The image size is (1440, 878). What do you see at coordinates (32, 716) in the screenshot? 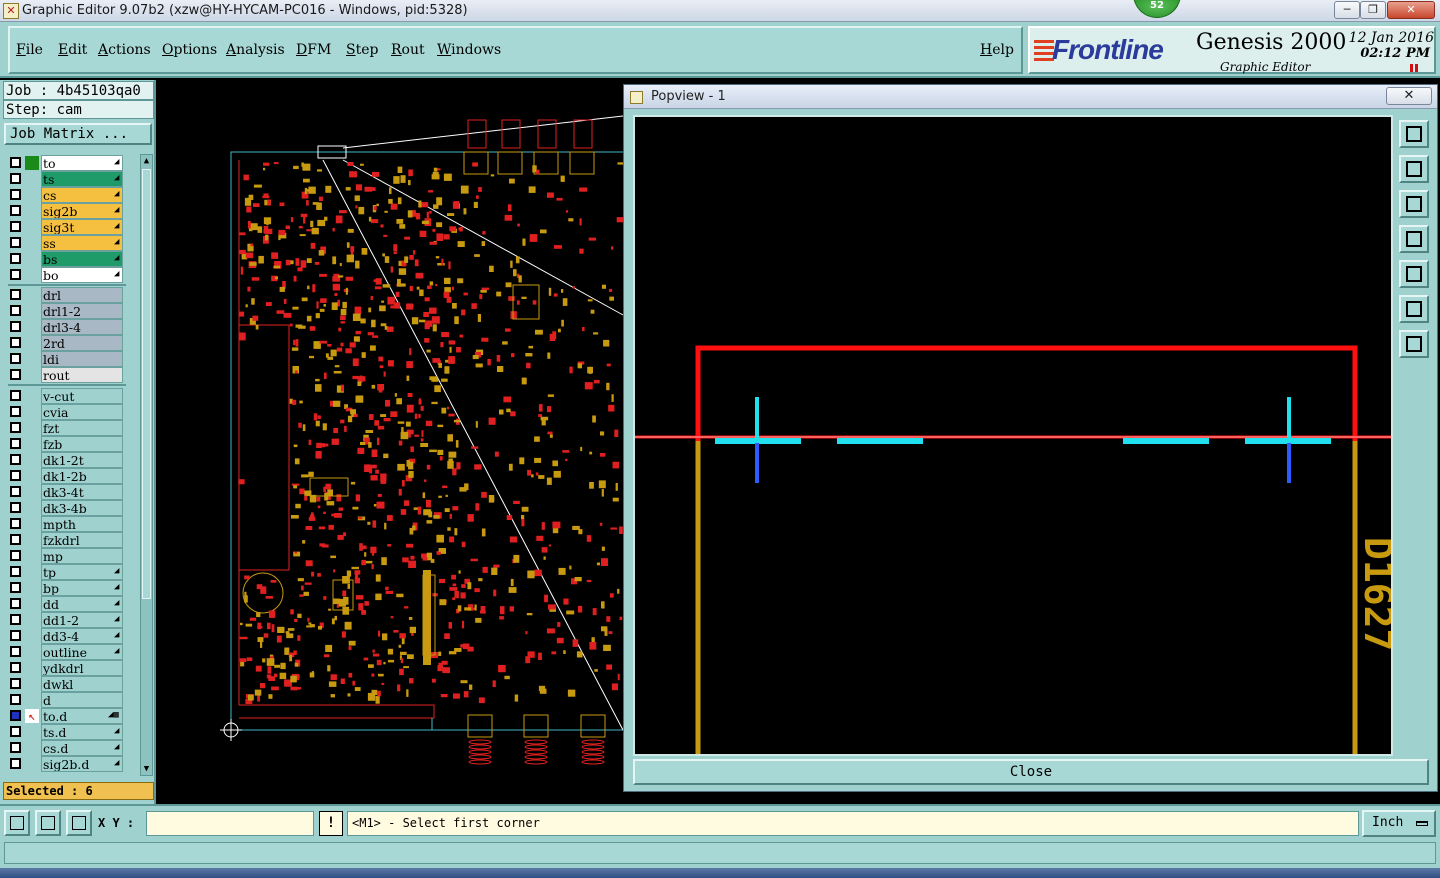
I see `work-layer-arrow-icon: ↖` at bounding box center [32, 716].